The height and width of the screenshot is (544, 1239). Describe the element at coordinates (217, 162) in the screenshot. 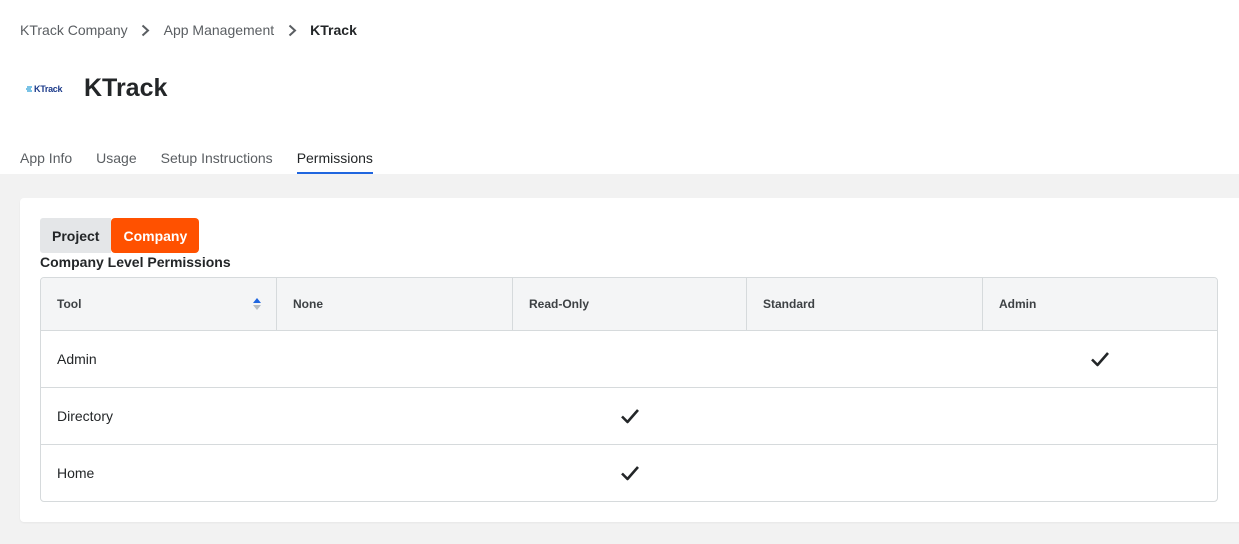

I see `tab-setup-instructions: Setup Instructions` at that location.